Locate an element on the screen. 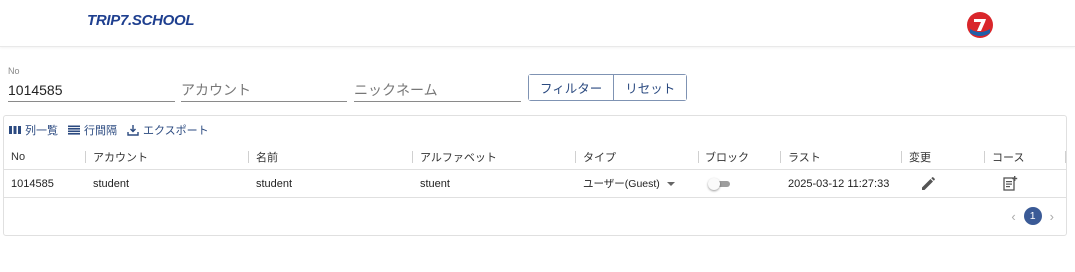  cell-account: student is located at coordinates (111, 183).